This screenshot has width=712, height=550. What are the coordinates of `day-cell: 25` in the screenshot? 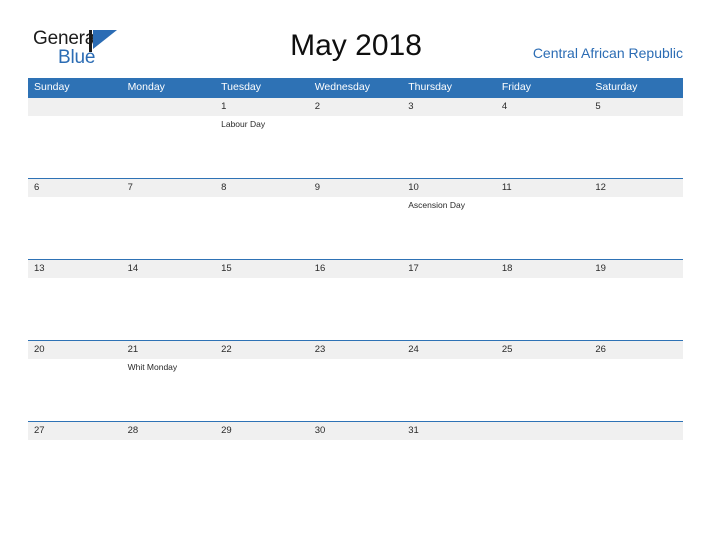 It's located at (543, 381).